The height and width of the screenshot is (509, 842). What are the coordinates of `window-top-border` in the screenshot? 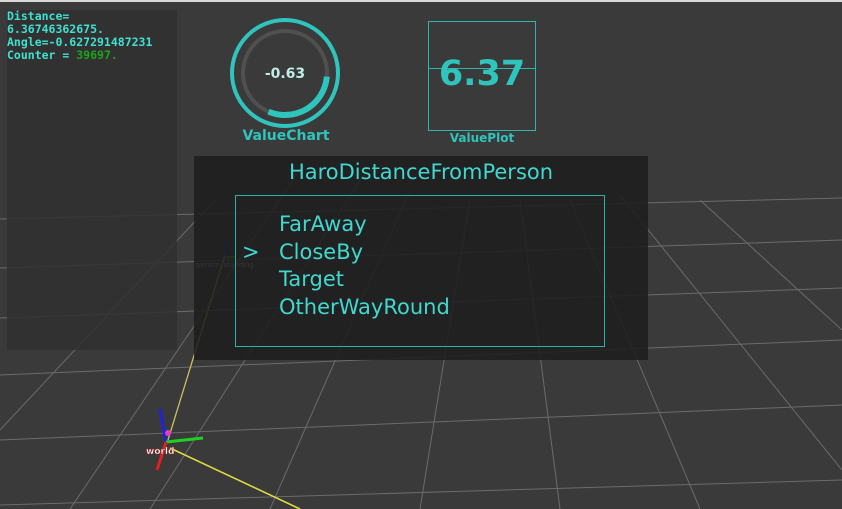 It's located at (421, 1).